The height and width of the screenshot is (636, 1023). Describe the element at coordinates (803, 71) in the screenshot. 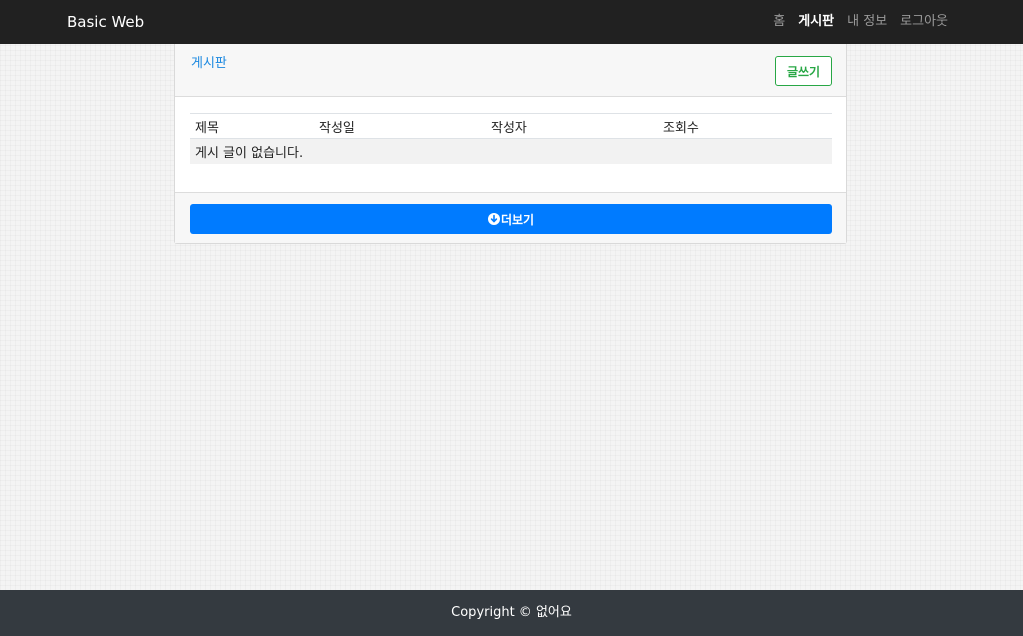

I see `write-post-button: 글쓰기` at that location.